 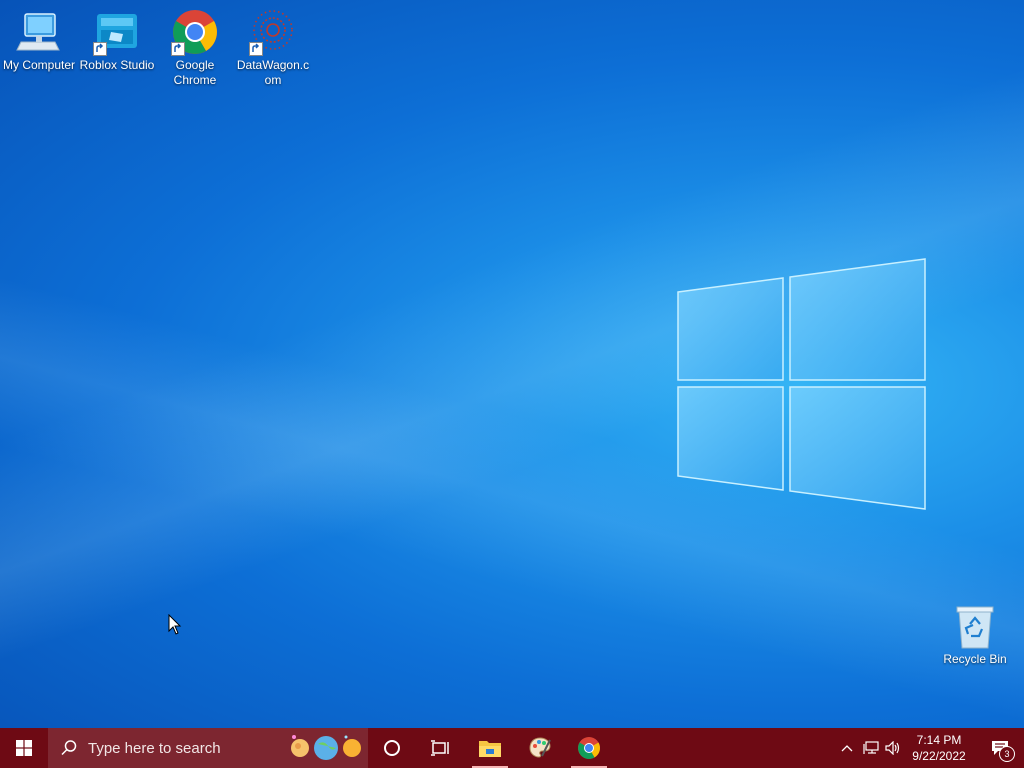 I want to click on windows-start-icon, so click(x=24, y=748).